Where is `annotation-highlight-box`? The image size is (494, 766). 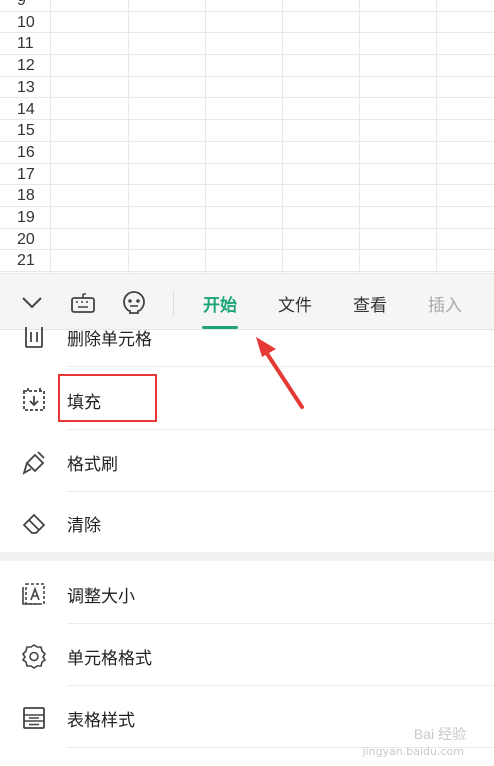
annotation-highlight-box is located at coordinates (107, 398).